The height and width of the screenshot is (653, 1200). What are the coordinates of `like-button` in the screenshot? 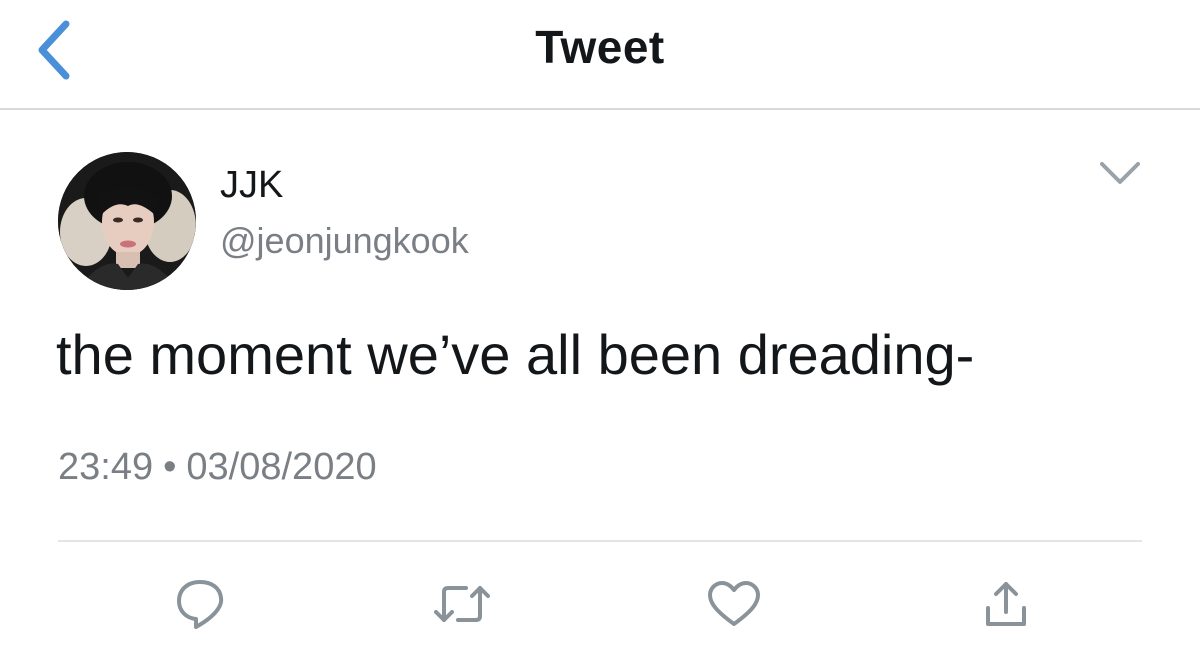 It's located at (734, 604).